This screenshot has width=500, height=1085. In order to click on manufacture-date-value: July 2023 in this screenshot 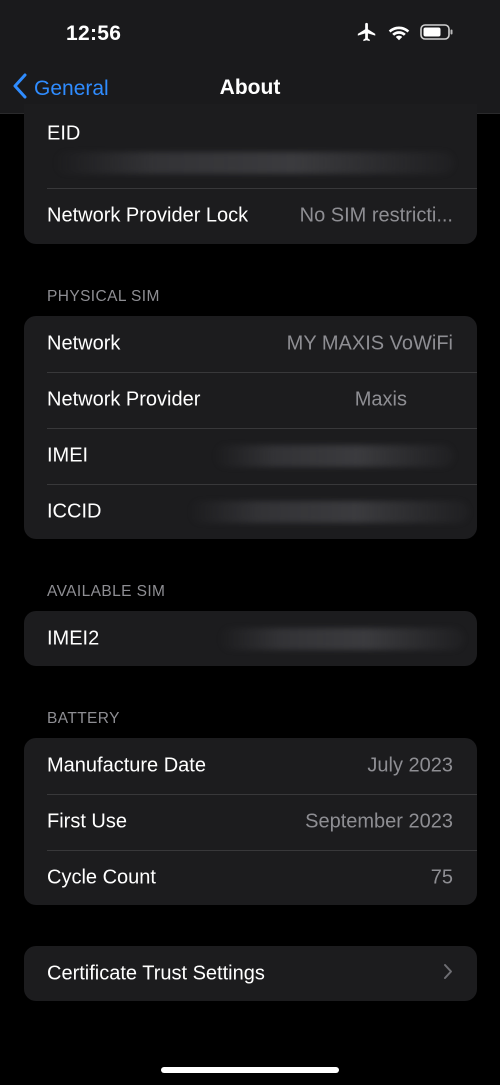, I will do `click(410, 765)`.